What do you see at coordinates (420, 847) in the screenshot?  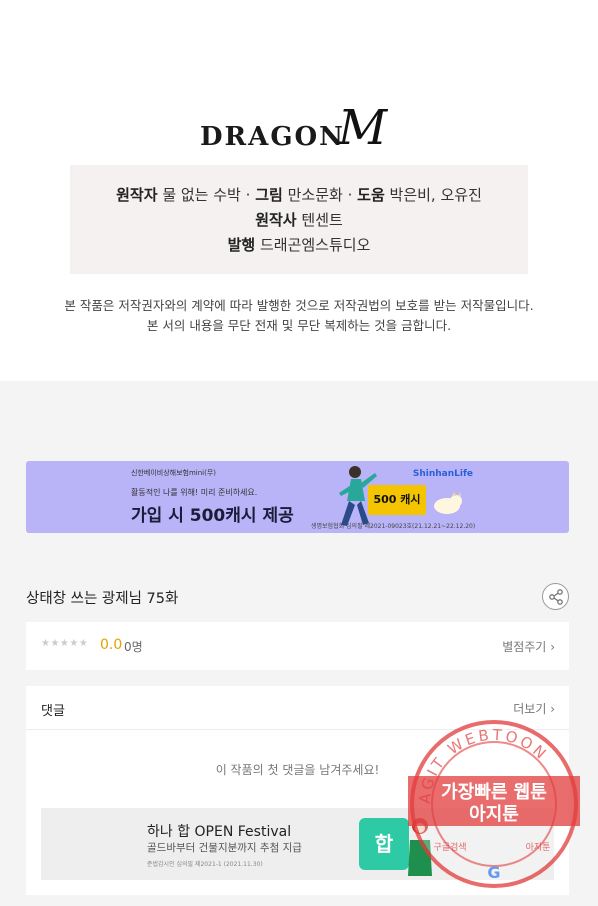 I see `person-illustration` at bounding box center [420, 847].